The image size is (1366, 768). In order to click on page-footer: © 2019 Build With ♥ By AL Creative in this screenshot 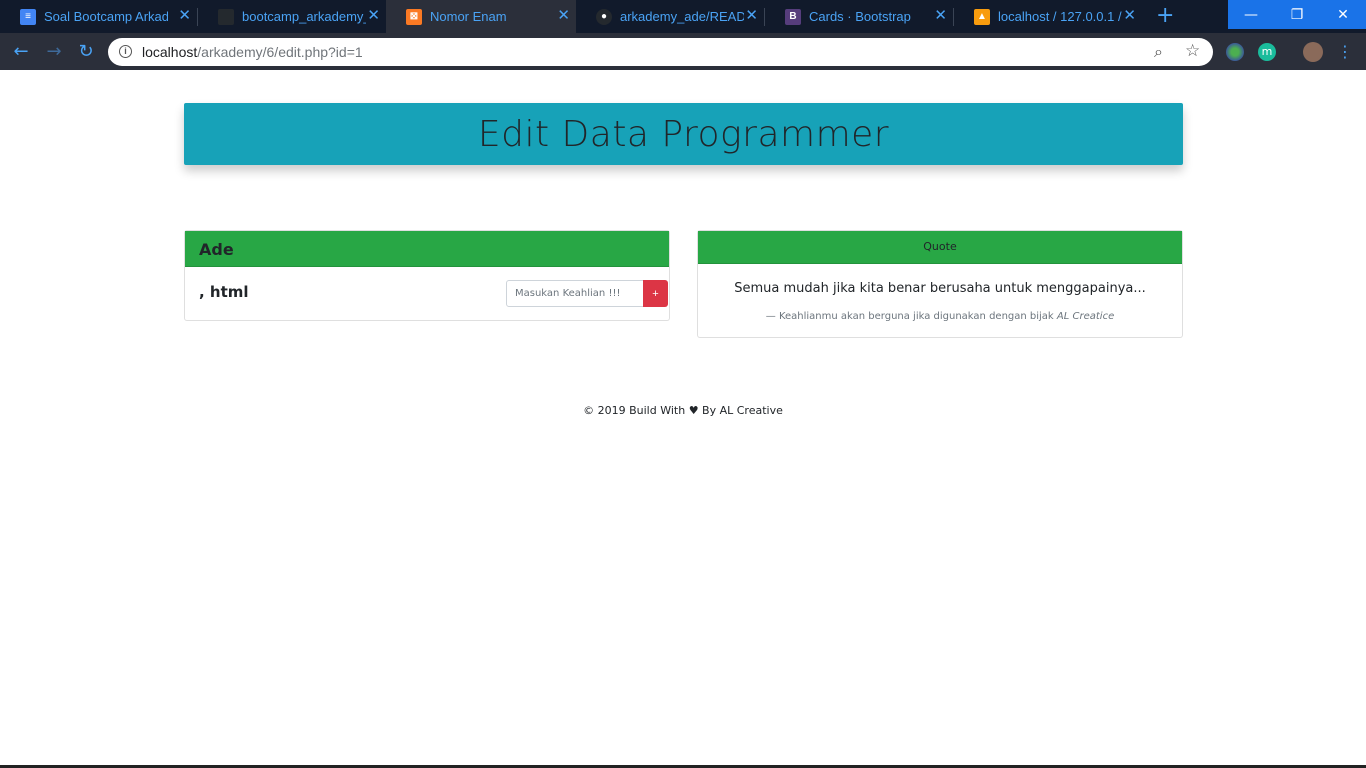, I will do `click(683, 410)`.